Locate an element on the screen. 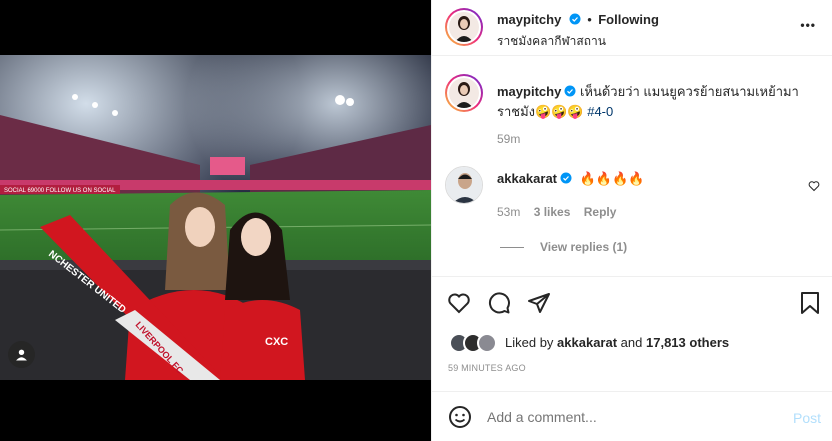  like-button is located at coordinates (459, 305).